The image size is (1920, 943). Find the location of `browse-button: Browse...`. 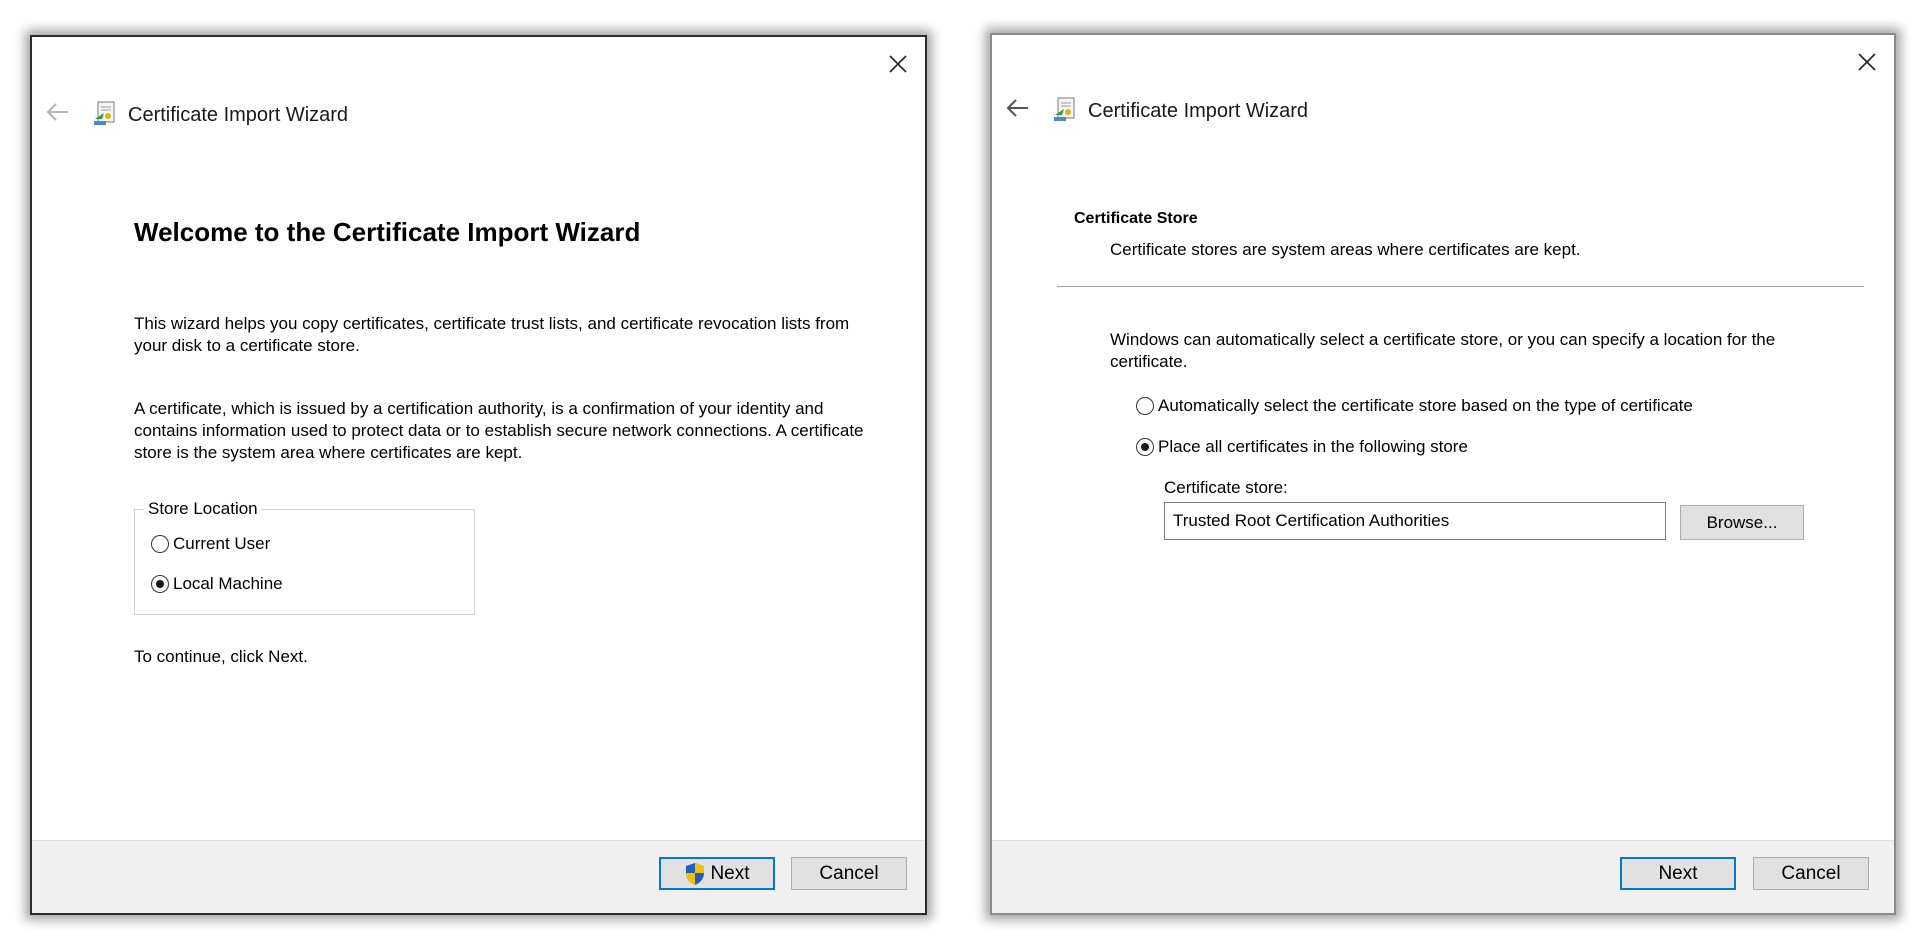

browse-button: Browse... is located at coordinates (1742, 522).